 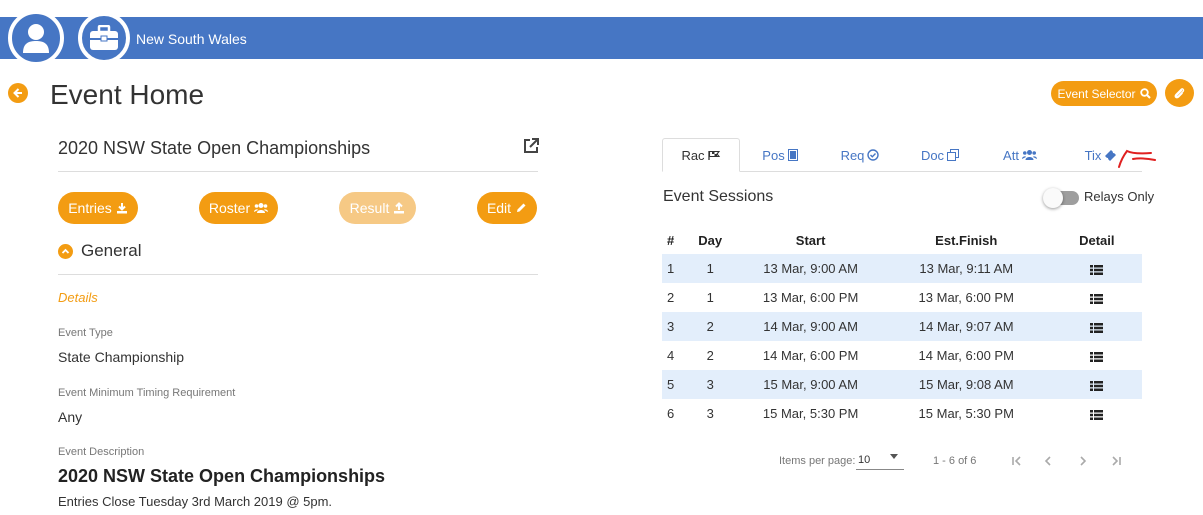 I want to click on session-start: 14 Mar, 9:00 AM, so click(x=810, y=326).